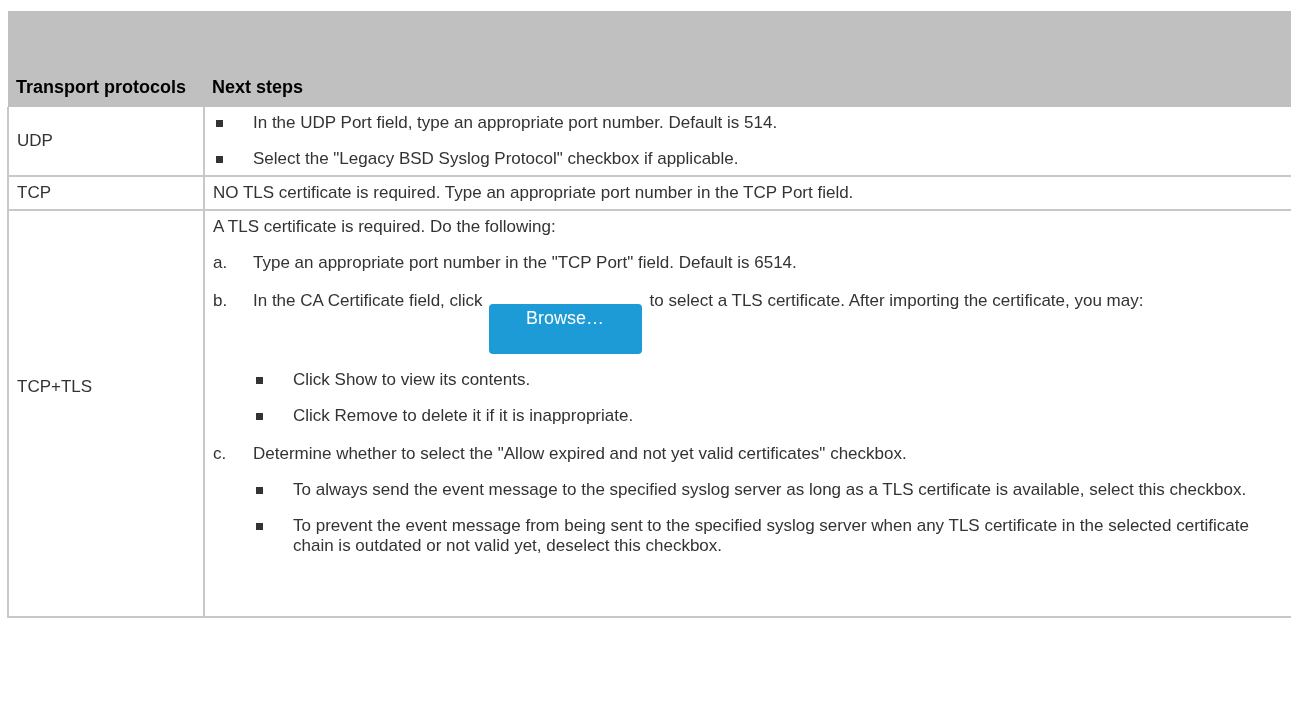  Describe the element at coordinates (463, 416) in the screenshot. I see `bullet-text: Click Remove to delete it if it is inappropriate.` at that location.